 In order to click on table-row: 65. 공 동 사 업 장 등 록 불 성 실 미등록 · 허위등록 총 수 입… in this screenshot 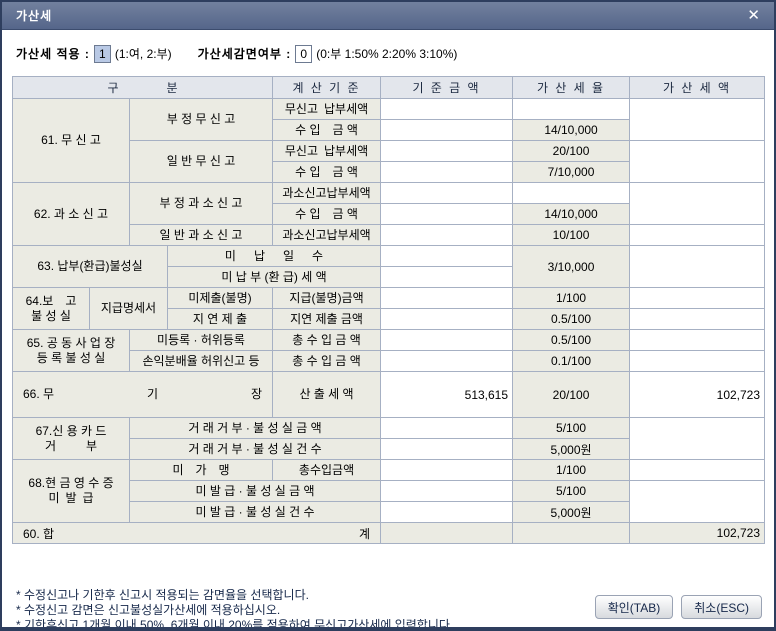, I will do `click(389, 350)`.